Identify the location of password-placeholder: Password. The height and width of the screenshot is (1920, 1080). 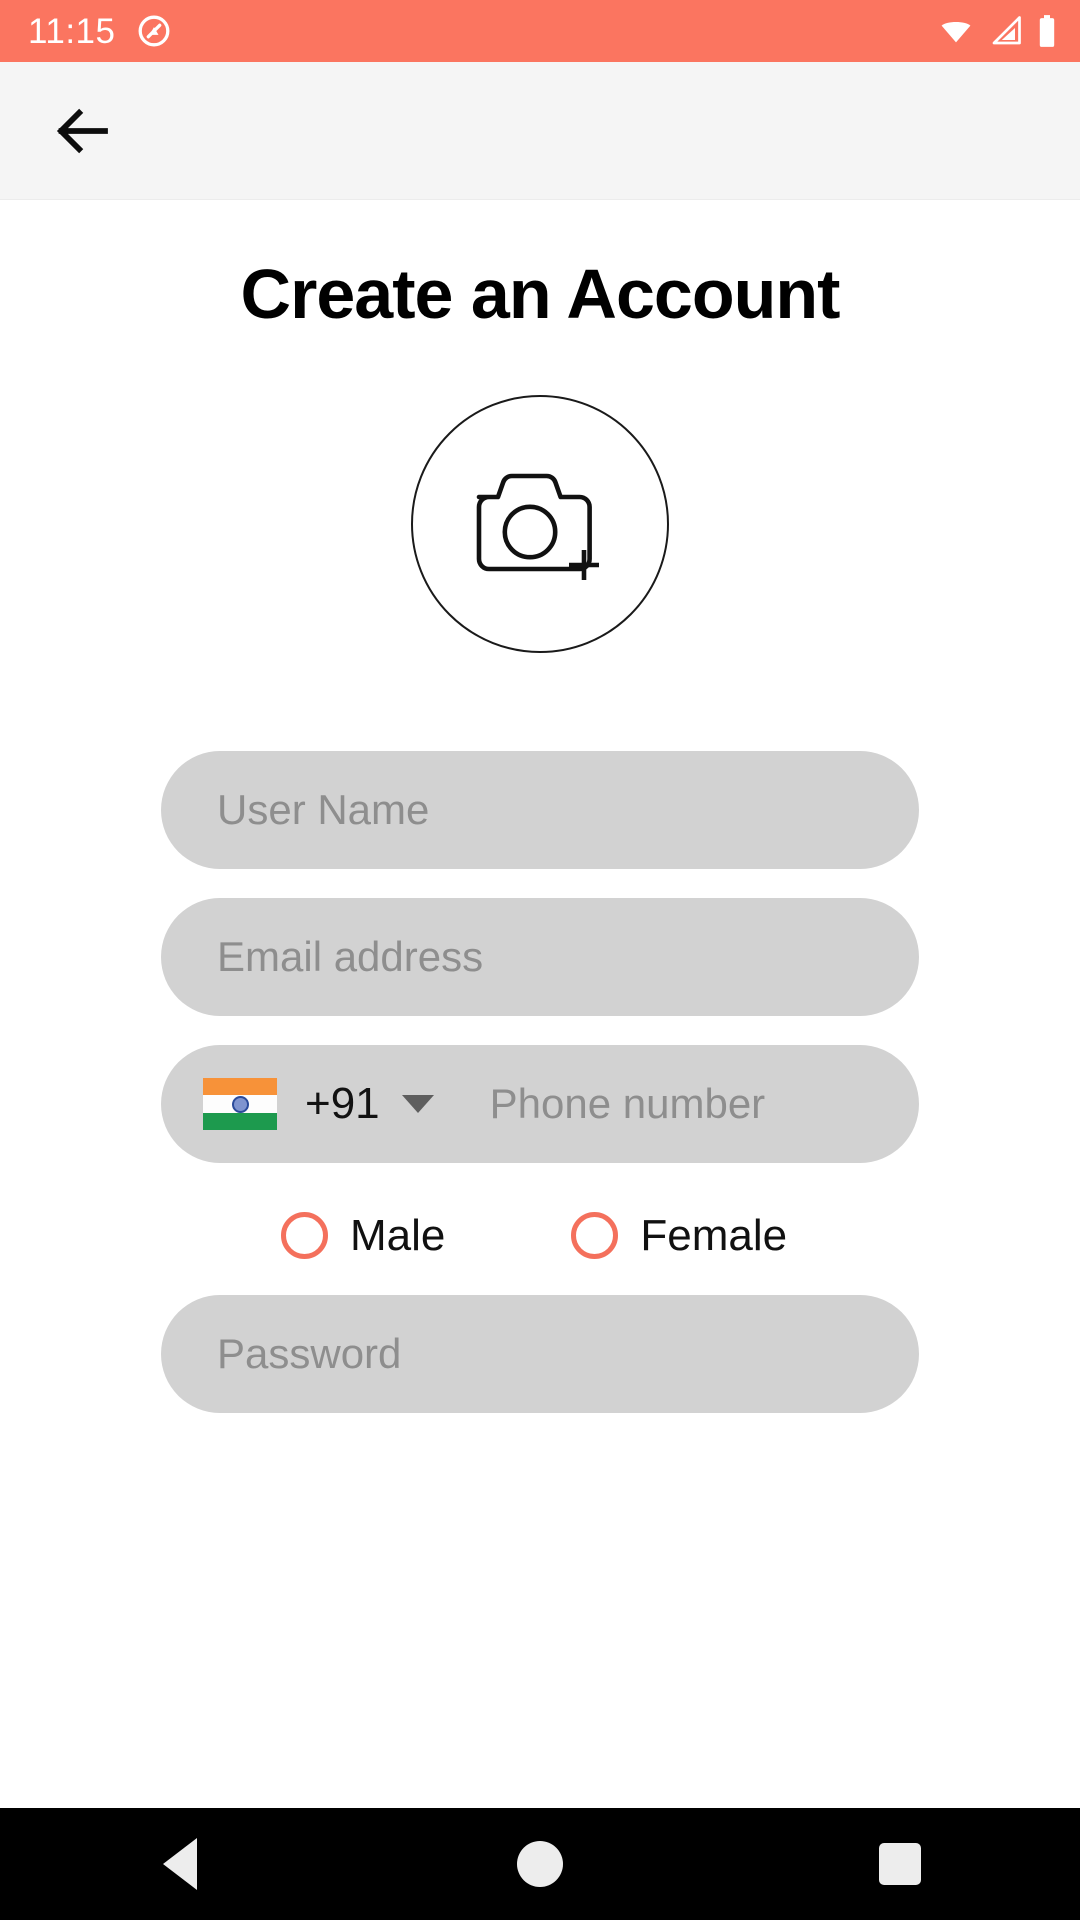
(309, 1353).